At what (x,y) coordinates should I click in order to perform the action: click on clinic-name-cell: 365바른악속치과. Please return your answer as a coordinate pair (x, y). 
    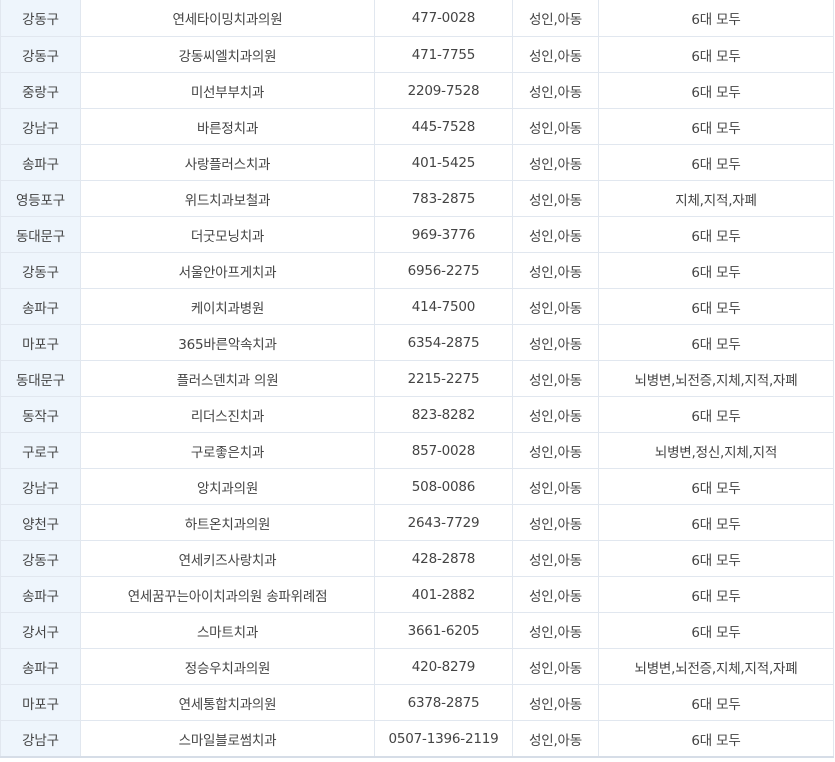
    Looking at the image, I should click on (227, 342).